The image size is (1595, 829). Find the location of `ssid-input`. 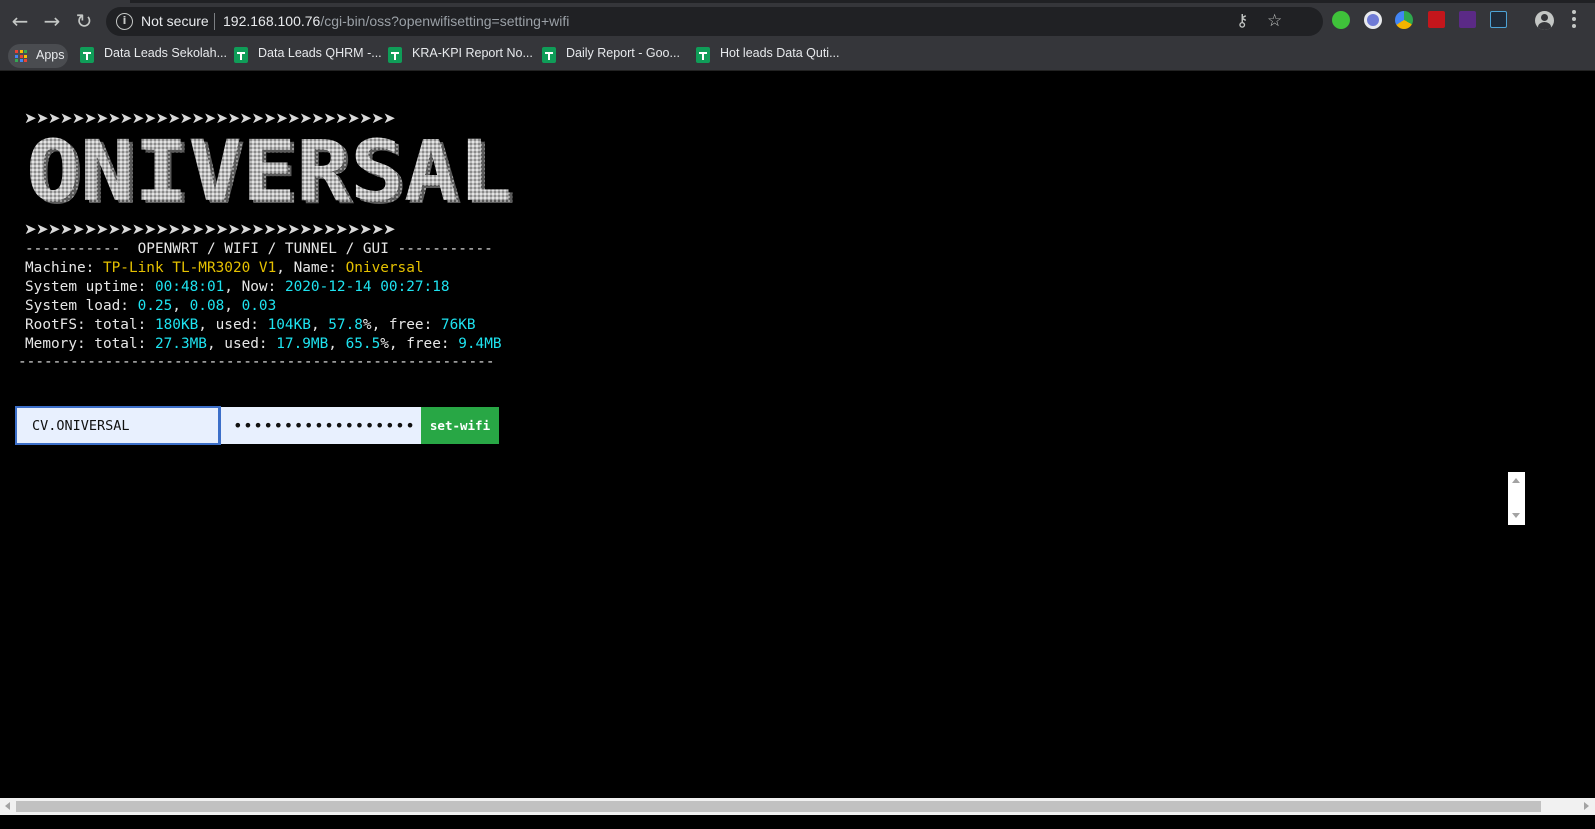

ssid-input is located at coordinates (118, 425).